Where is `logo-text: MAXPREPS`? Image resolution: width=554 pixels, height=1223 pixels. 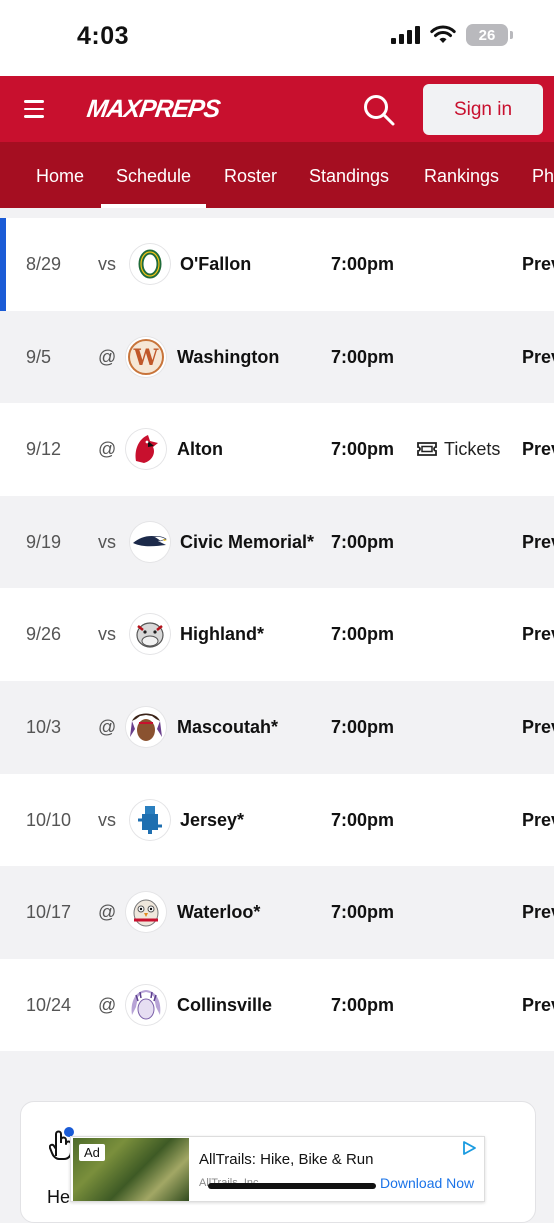 logo-text: MAXPREPS is located at coordinates (153, 108).